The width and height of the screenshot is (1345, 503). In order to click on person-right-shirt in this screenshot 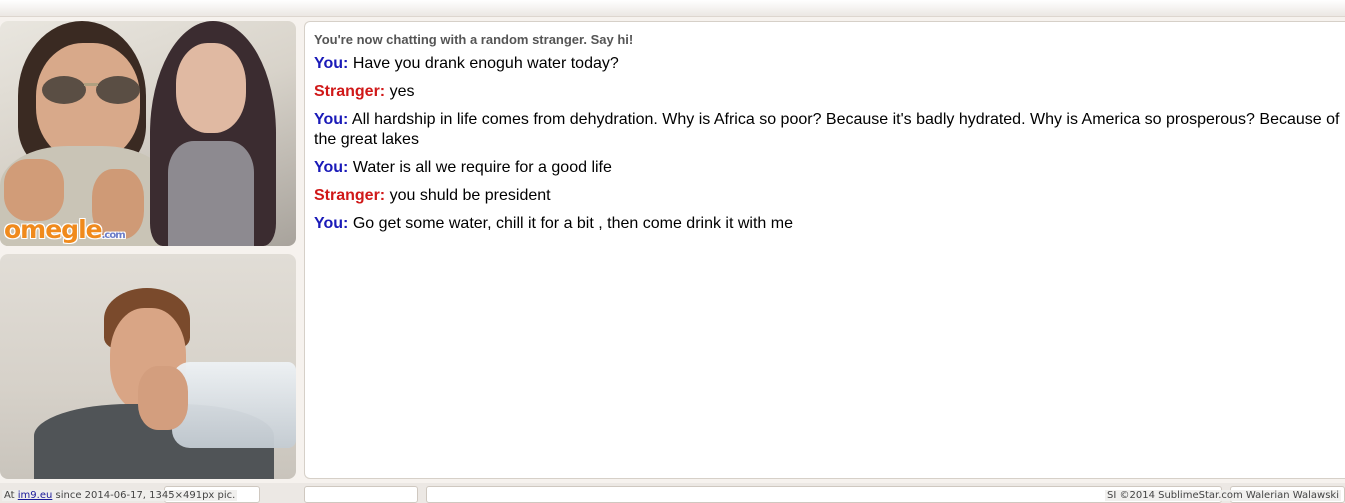, I will do `click(211, 193)`.